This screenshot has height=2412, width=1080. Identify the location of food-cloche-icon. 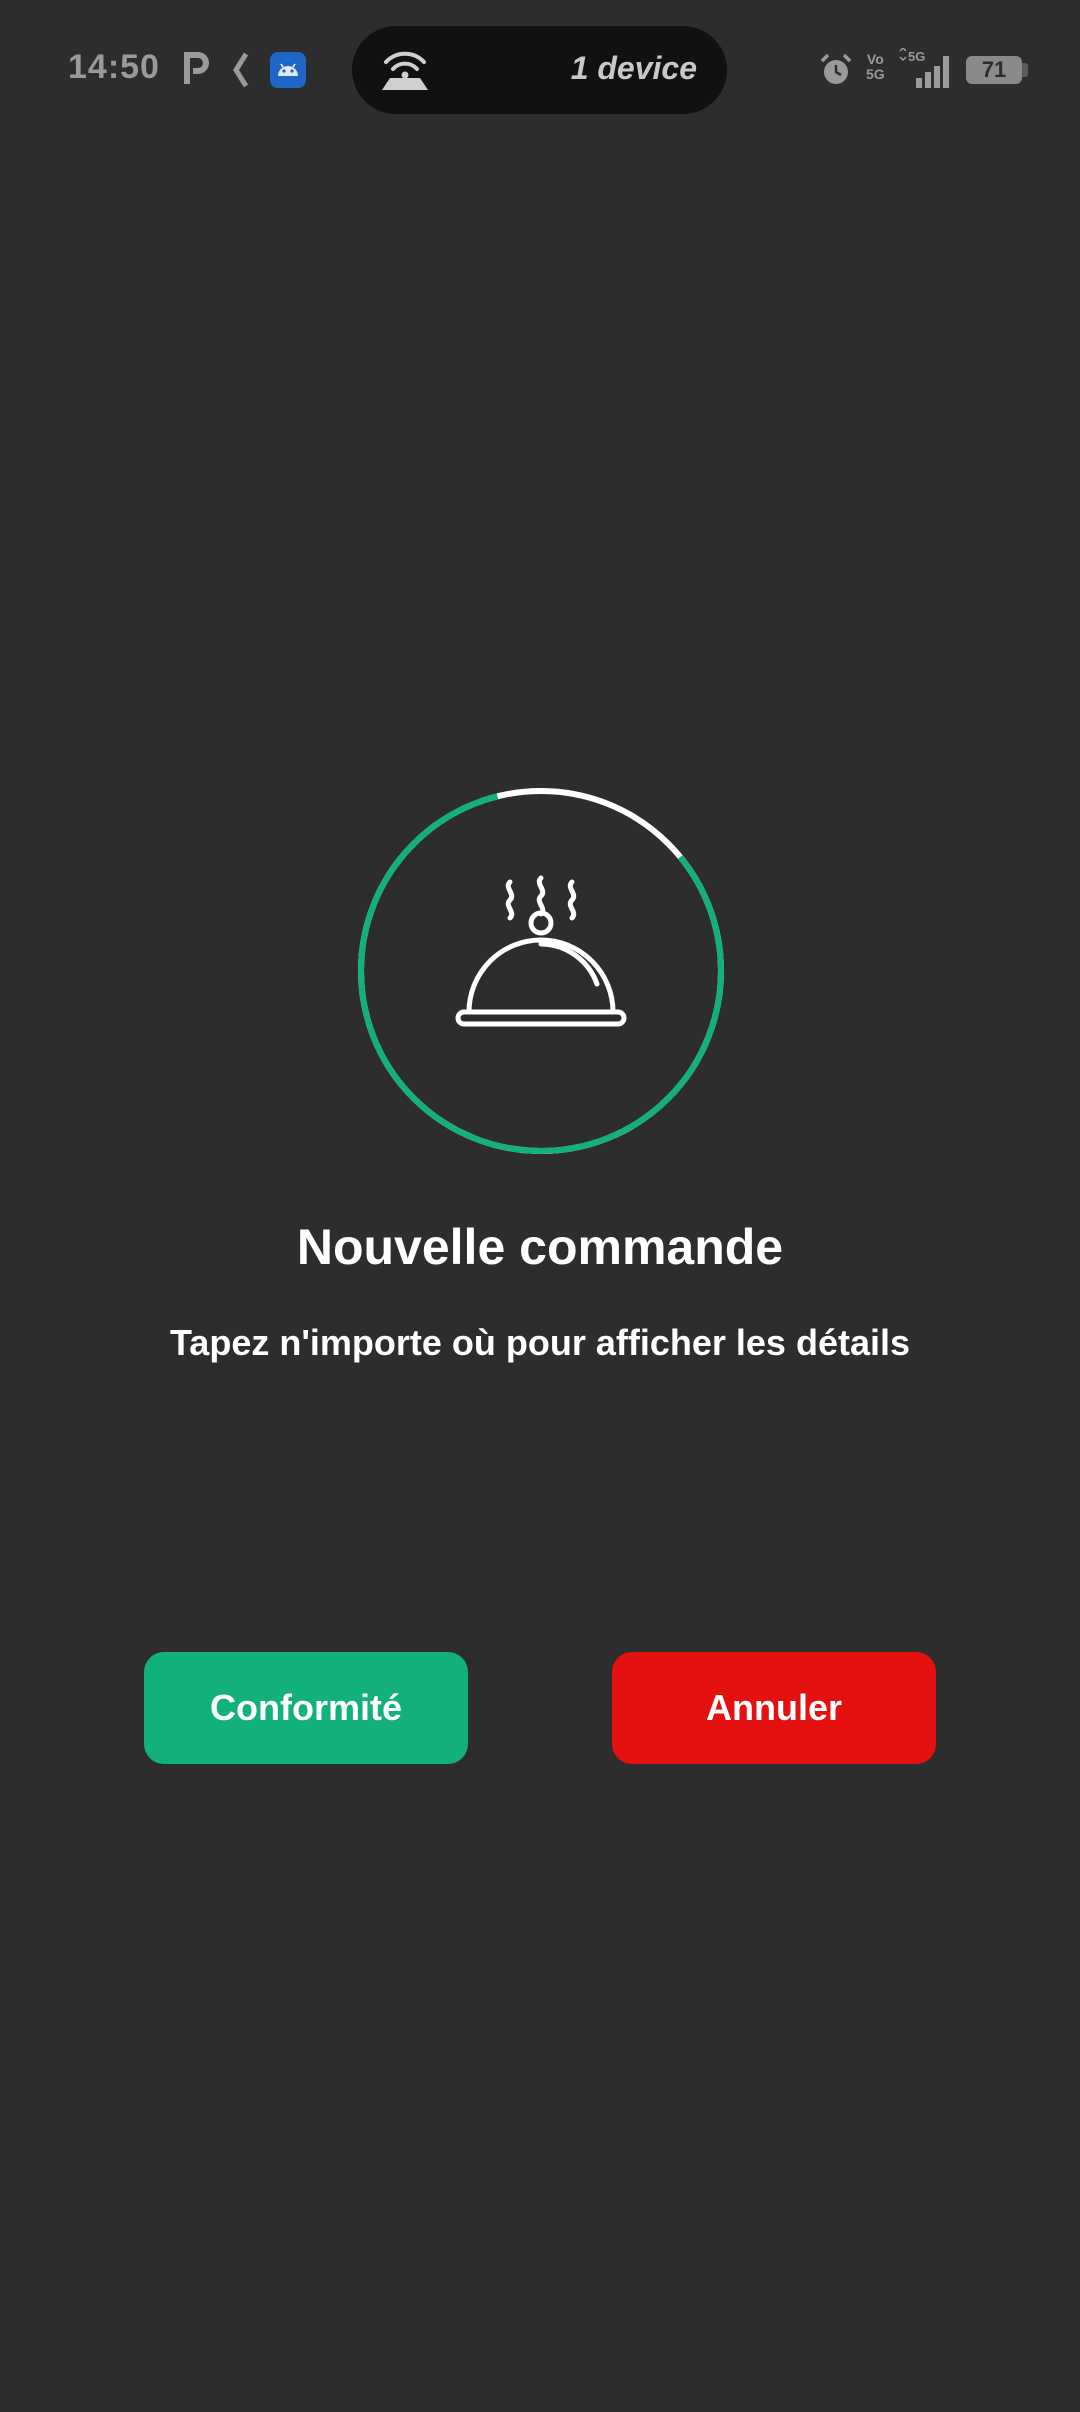
(541, 951).